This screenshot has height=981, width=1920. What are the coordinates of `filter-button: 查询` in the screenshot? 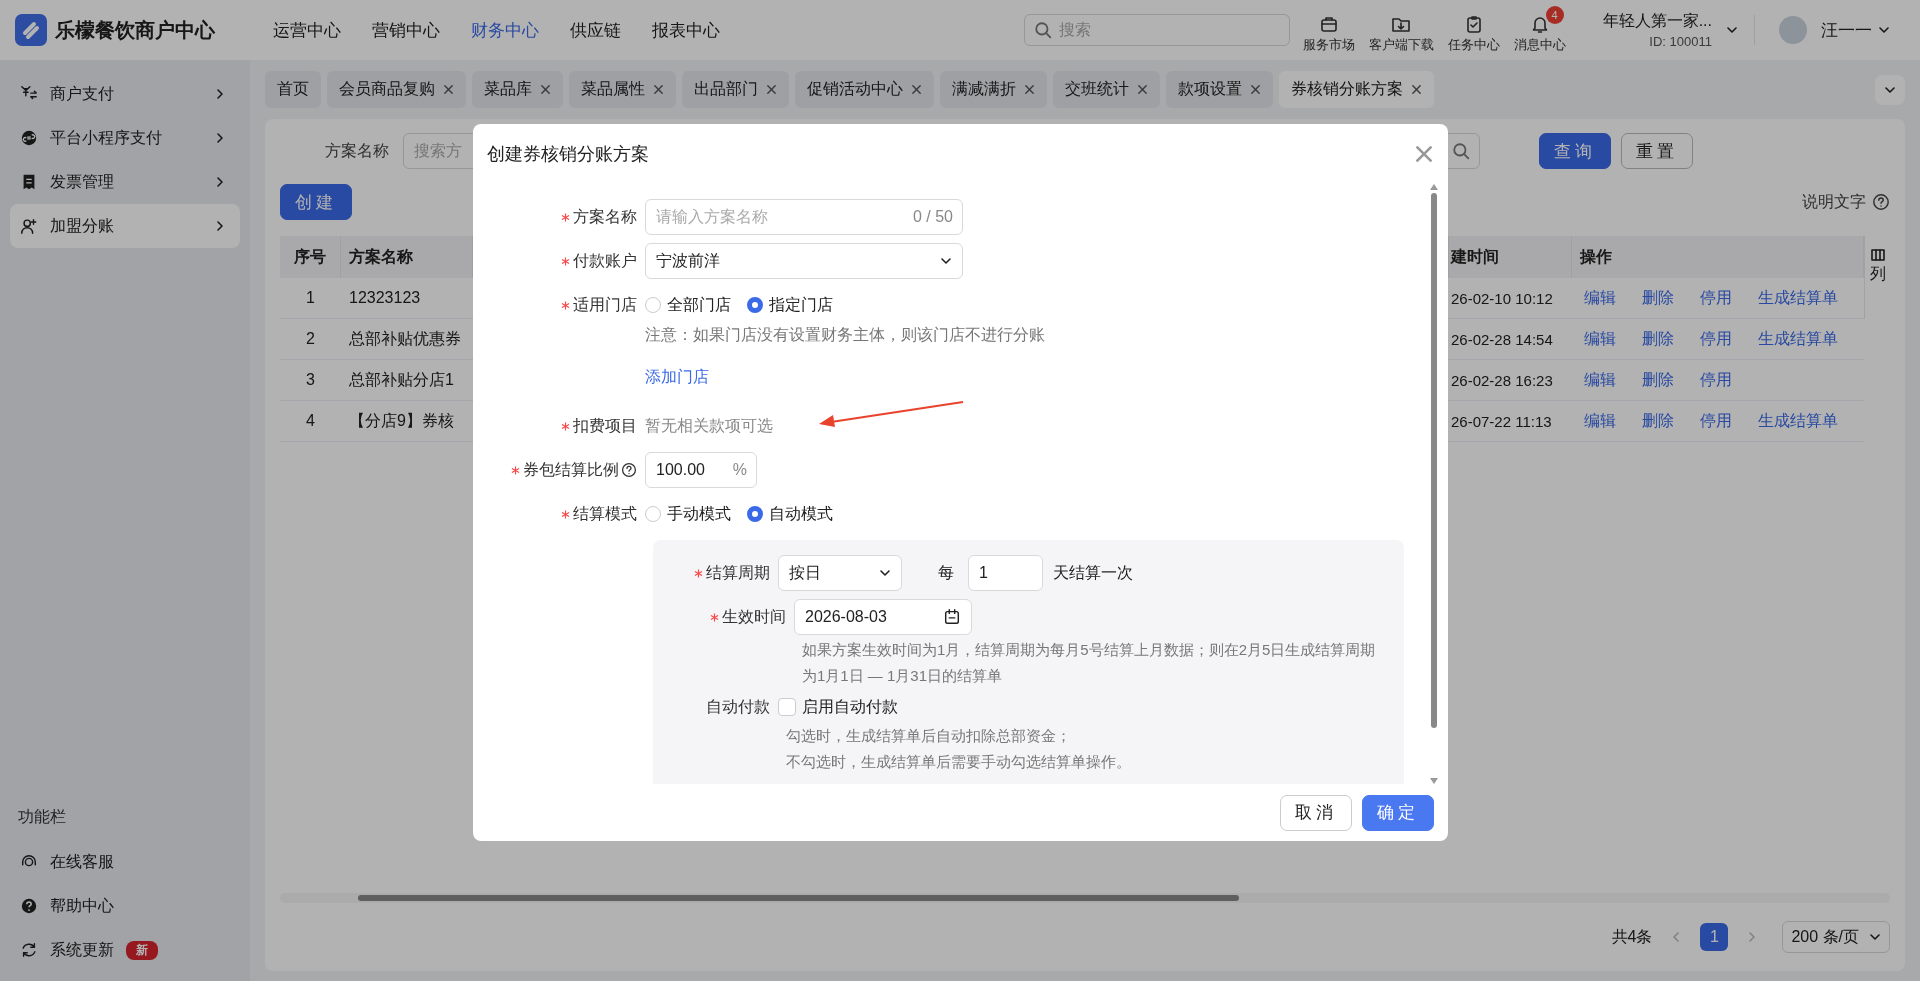 It's located at (1575, 151).